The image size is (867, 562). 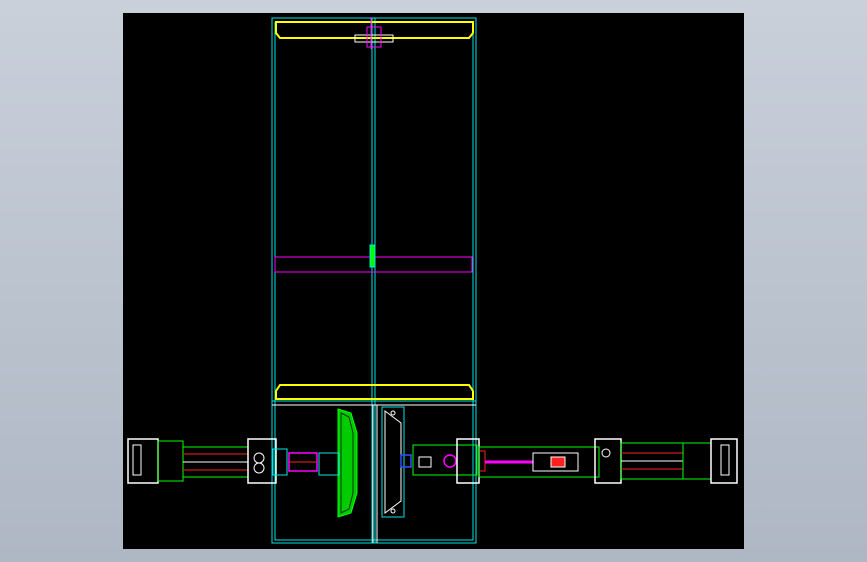 What do you see at coordinates (374, 473) in the screenshot?
I see `base-section` at bounding box center [374, 473].